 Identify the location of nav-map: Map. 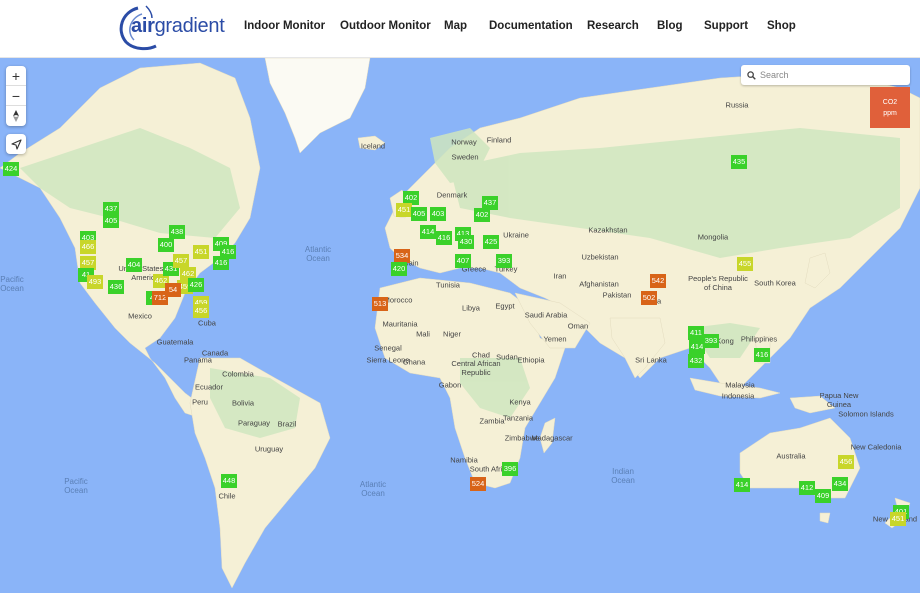
(455, 26).